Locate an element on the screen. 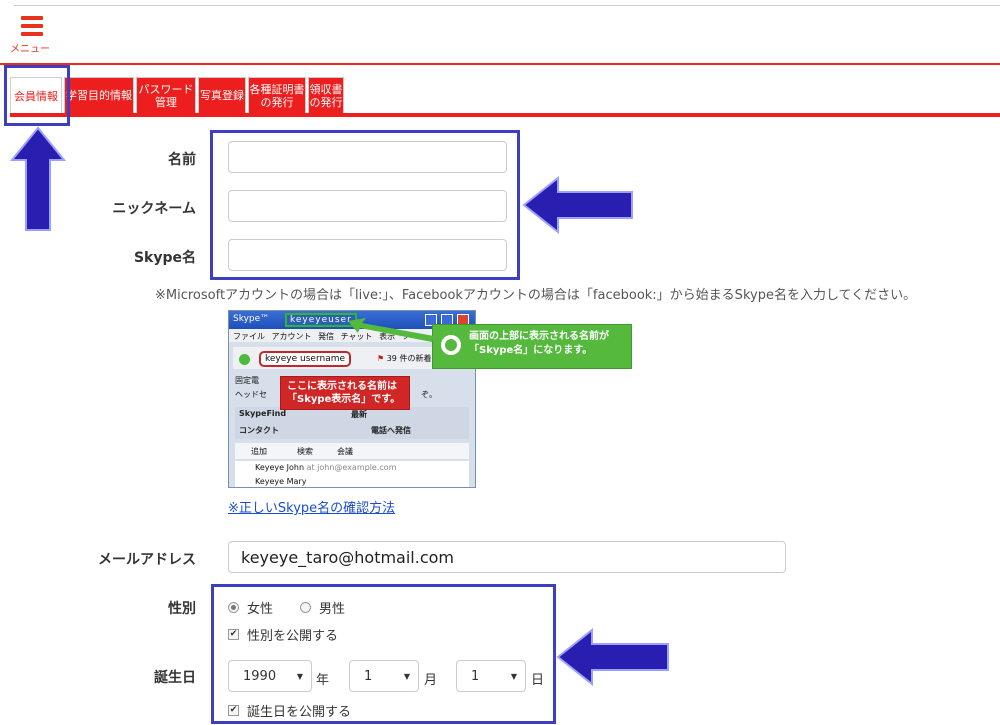 This screenshot has width=1000, height=725. birthday-public-checkbox: ✔ is located at coordinates (233, 710).